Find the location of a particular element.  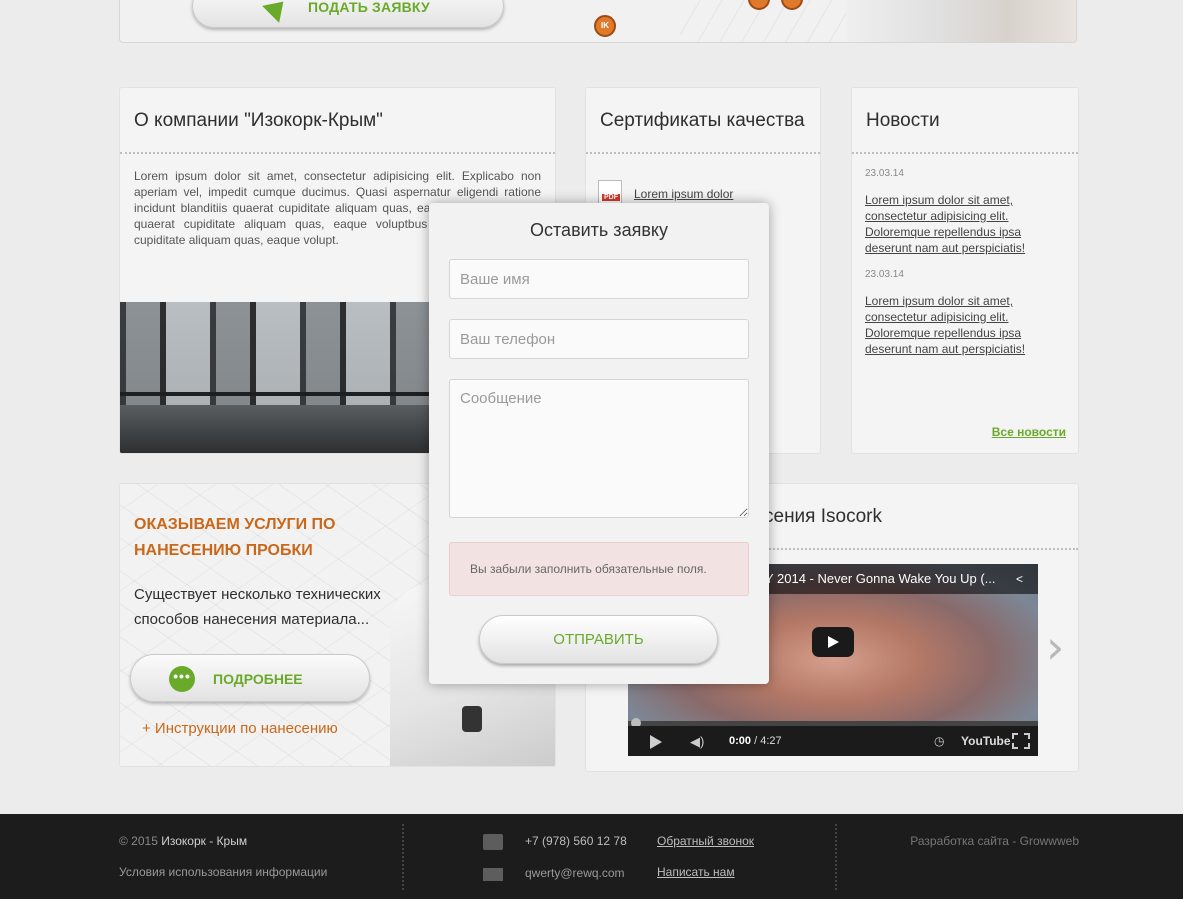

certificate-item: Lorem ipsum dolor is located at coordinates (703, 181).